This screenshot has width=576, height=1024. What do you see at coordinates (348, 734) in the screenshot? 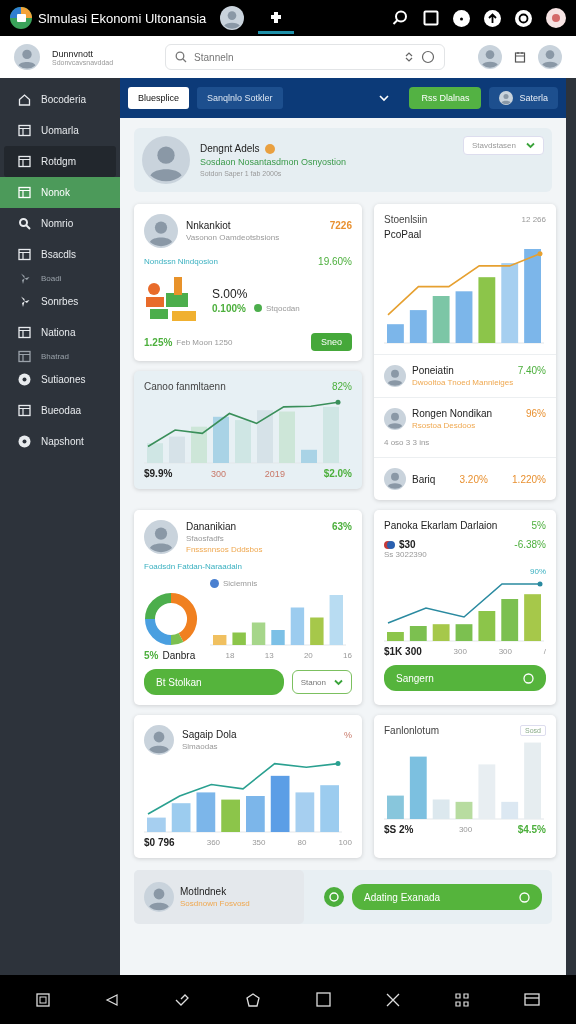
I see `card-value: %` at bounding box center [348, 734].